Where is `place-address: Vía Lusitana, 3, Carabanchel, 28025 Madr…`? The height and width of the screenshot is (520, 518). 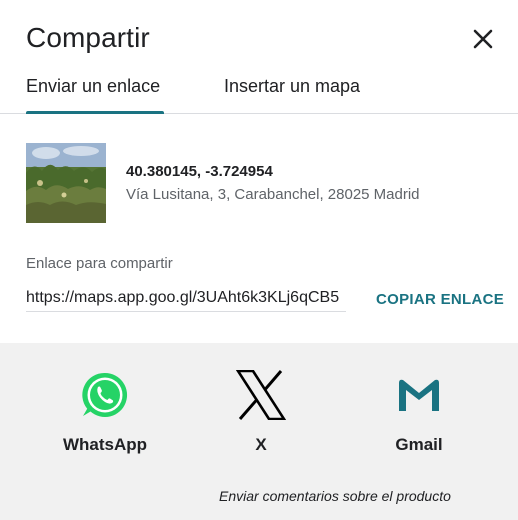 place-address: Vía Lusitana, 3, Carabanchel, 28025 Madr… is located at coordinates (273, 194).